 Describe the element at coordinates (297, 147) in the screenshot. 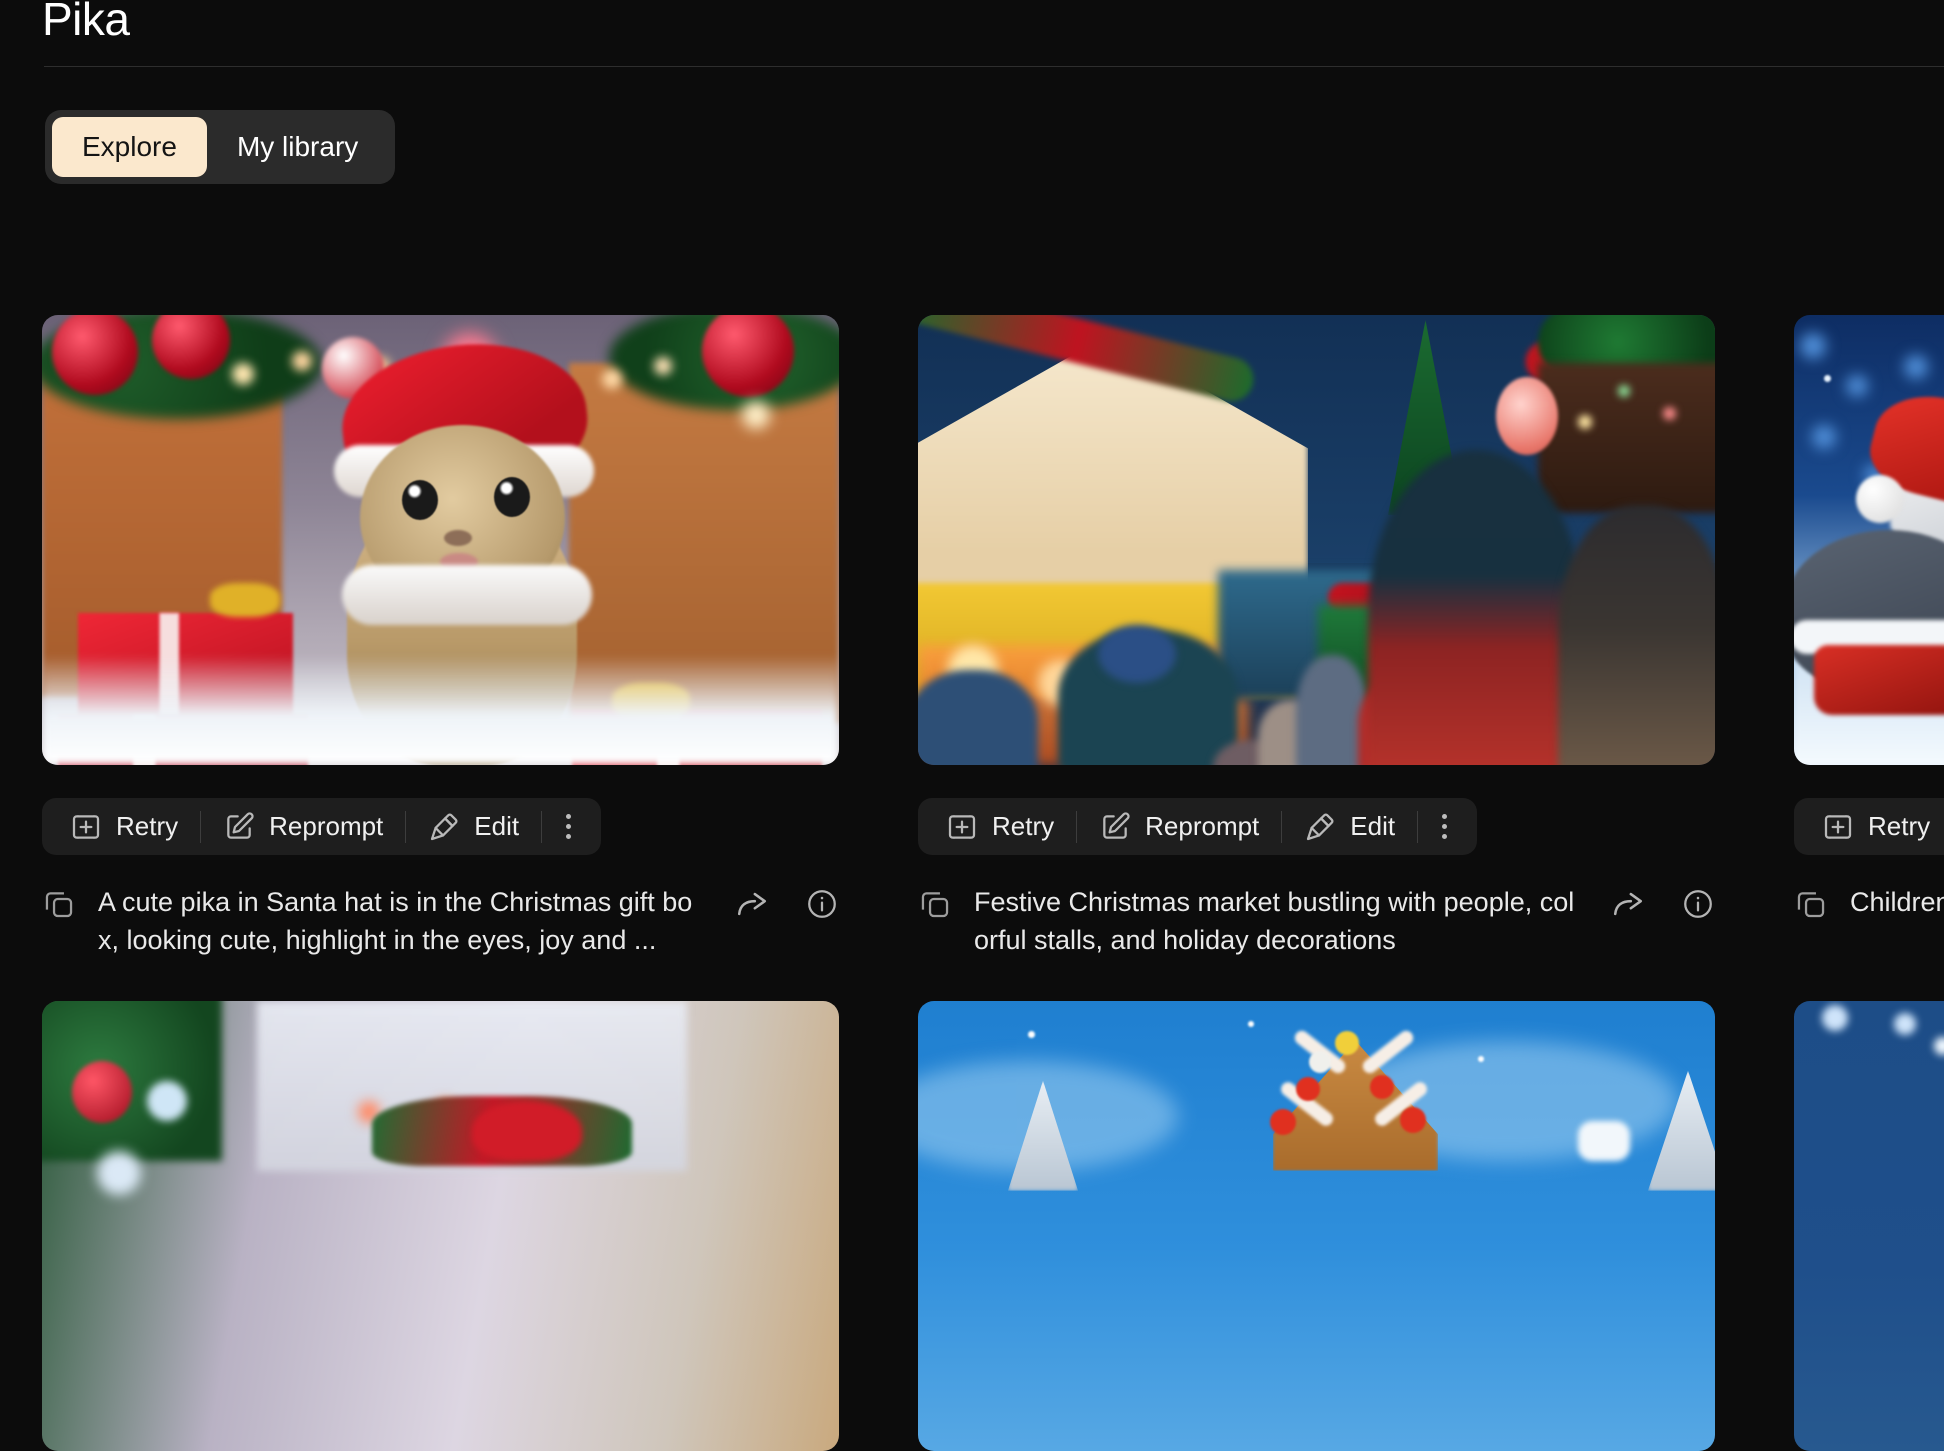

I see `tab-my-library: My library` at that location.